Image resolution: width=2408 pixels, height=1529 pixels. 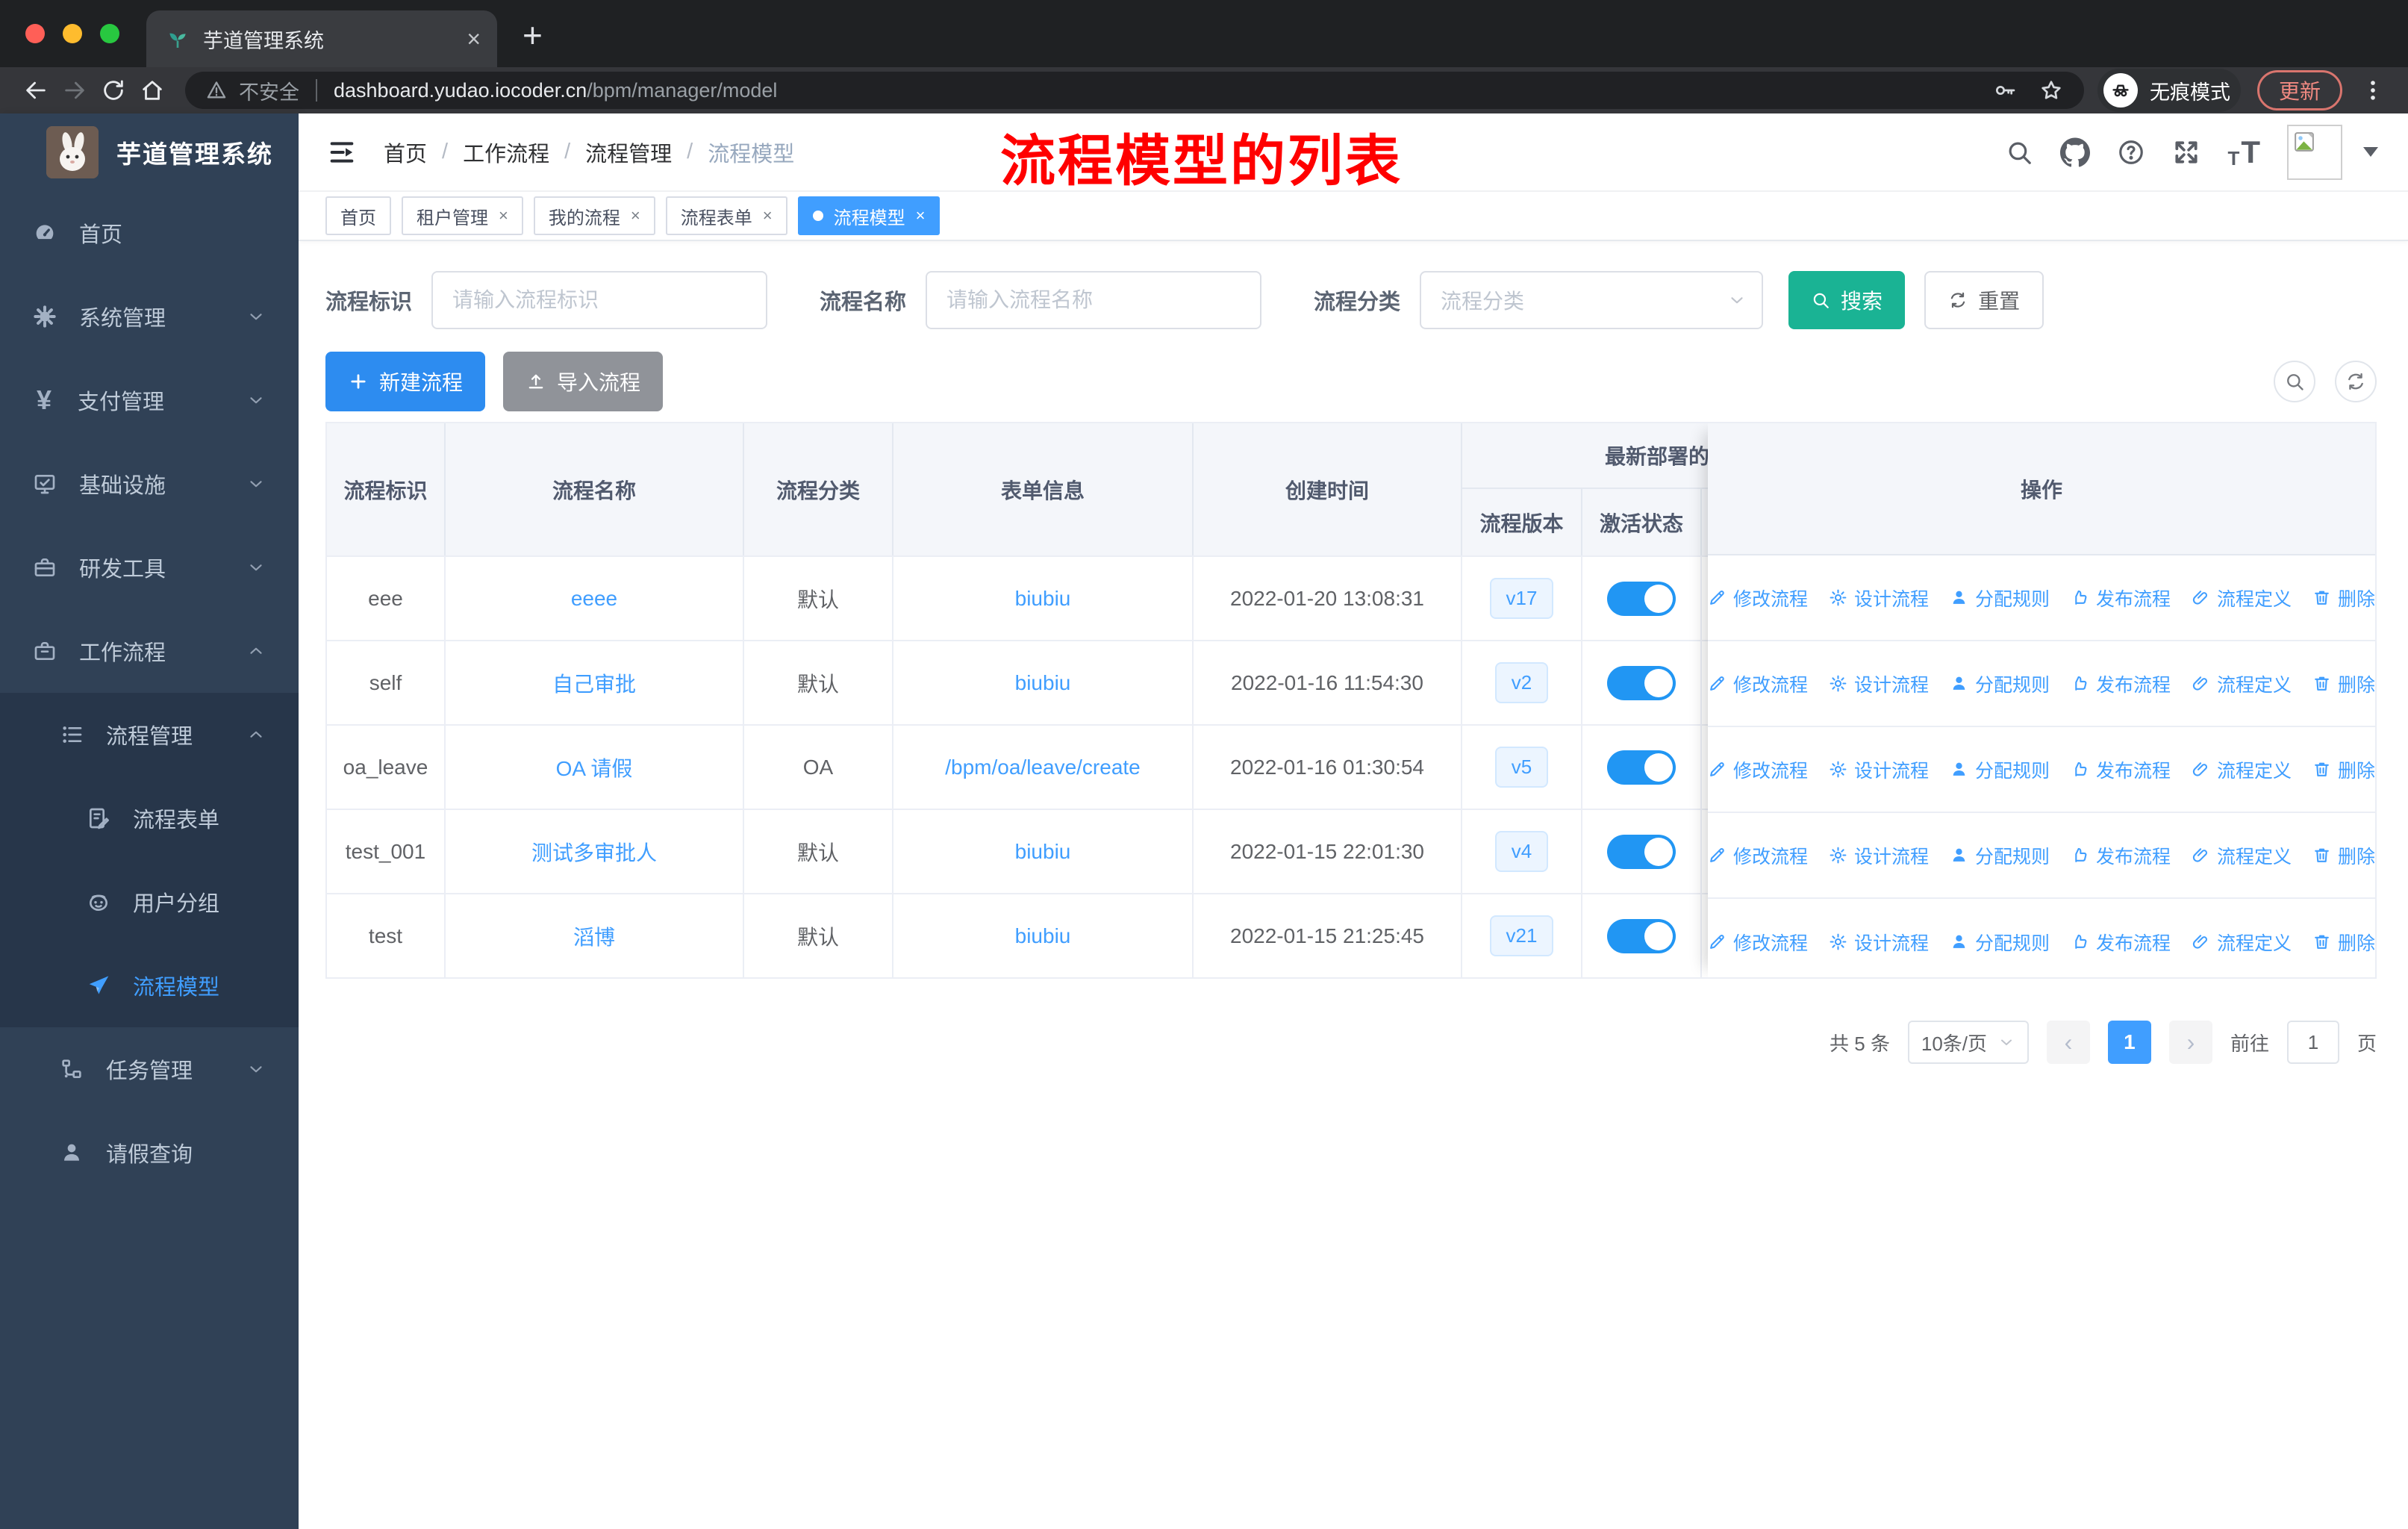 I want to click on sidebar-item-user-group: 用户分组, so click(x=149, y=902).